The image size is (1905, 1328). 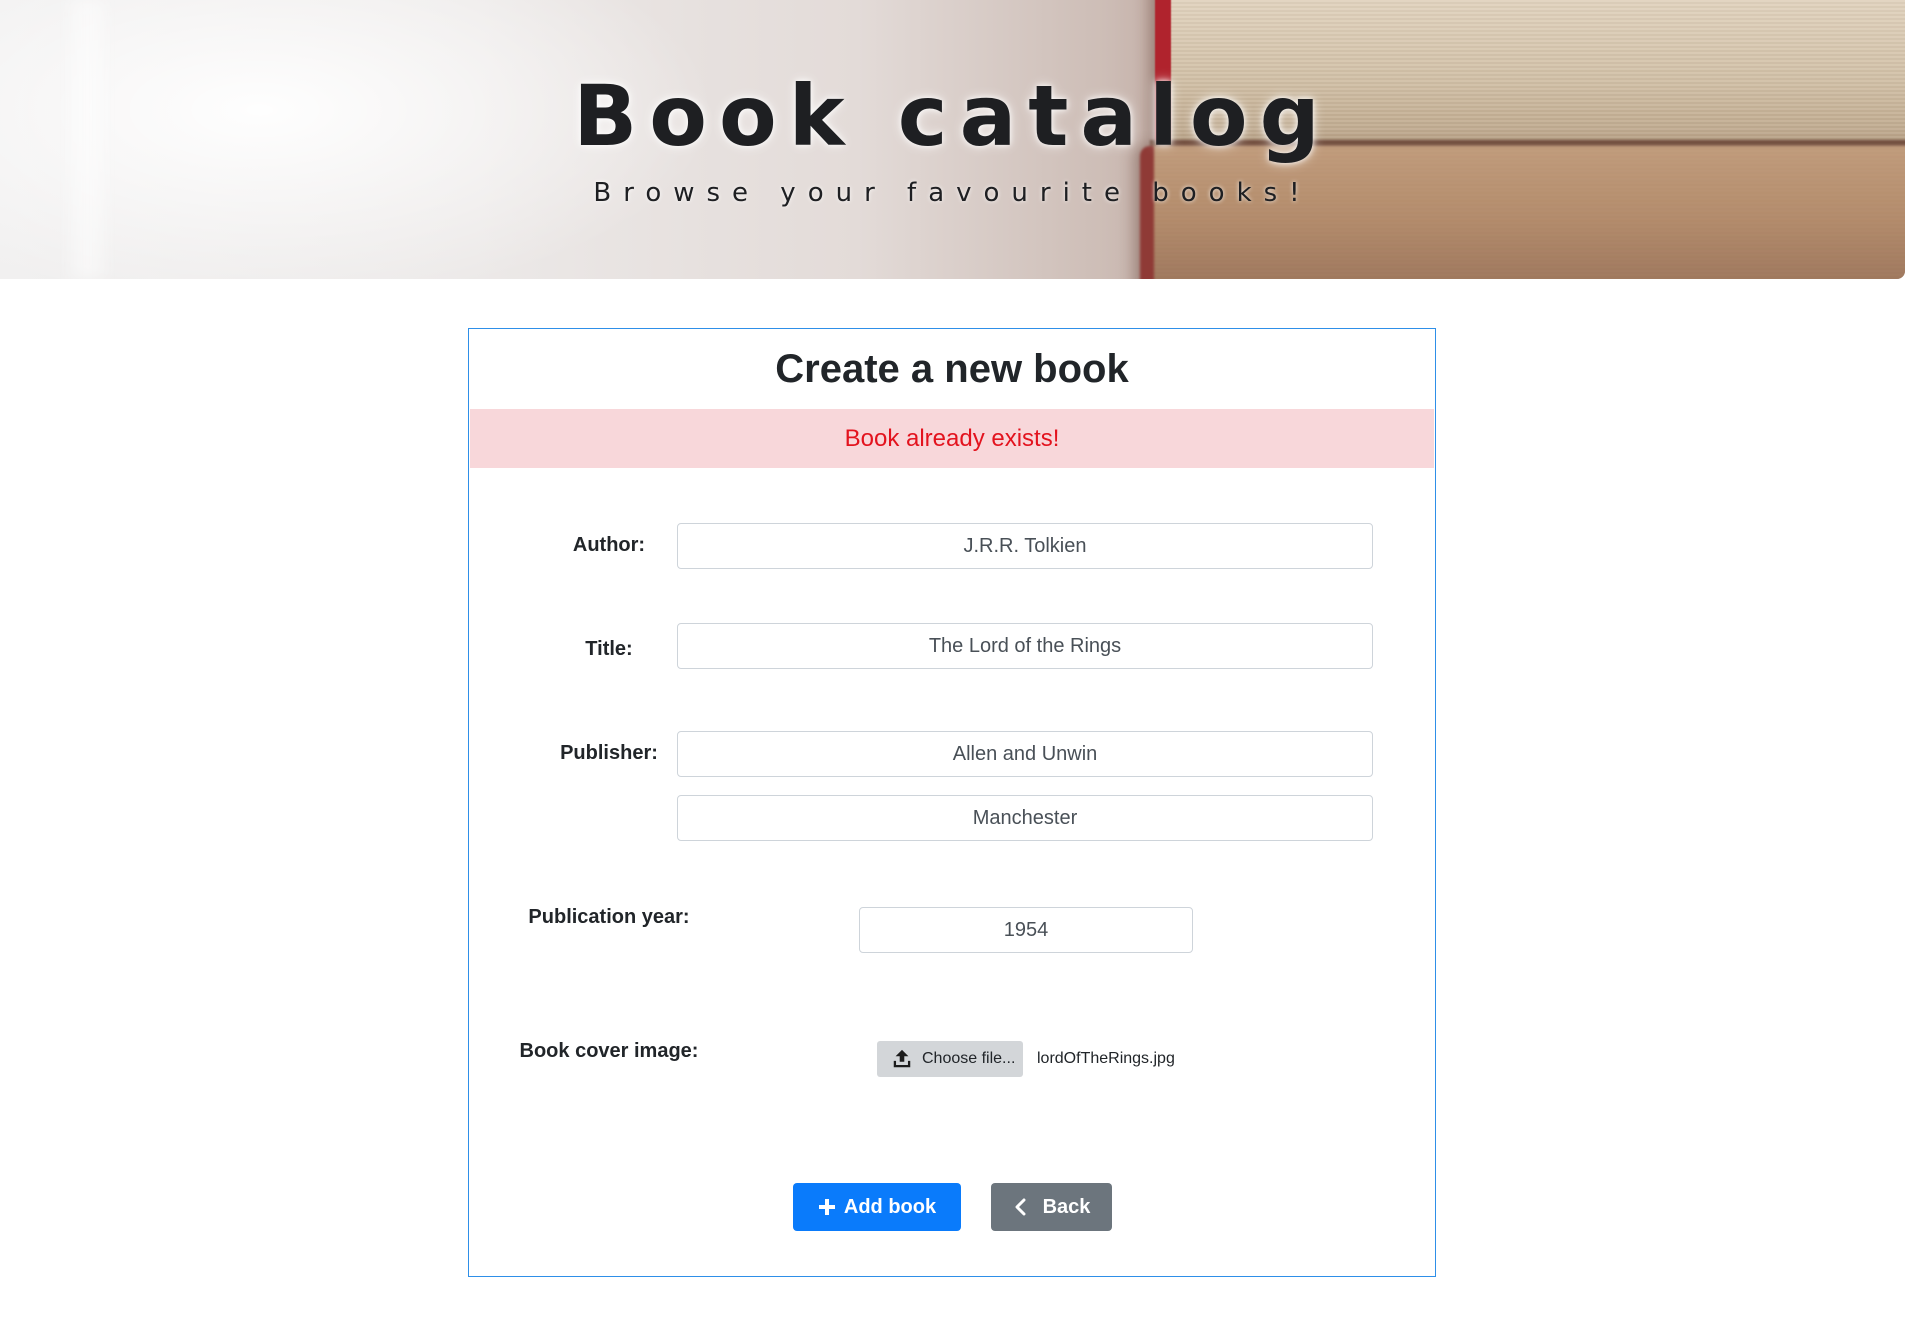 What do you see at coordinates (1025, 818) in the screenshot?
I see `publisher-city-input` at bounding box center [1025, 818].